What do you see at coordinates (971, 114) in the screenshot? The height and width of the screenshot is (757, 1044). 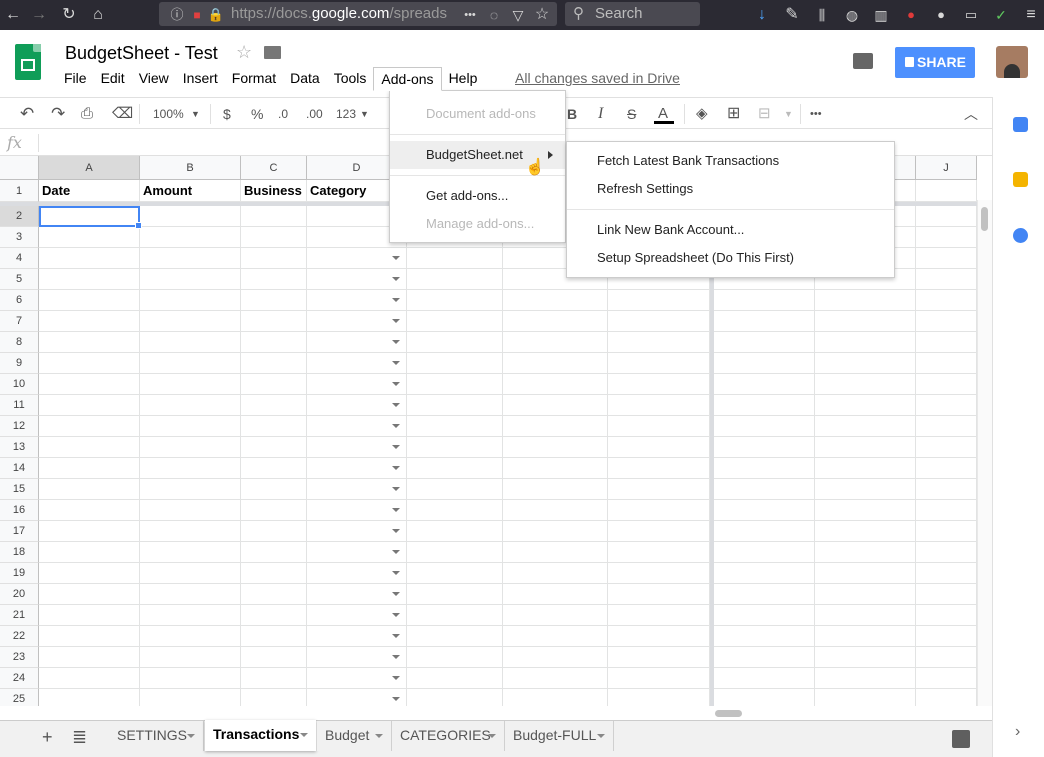 I see `collapse-icon: ︿` at bounding box center [971, 114].